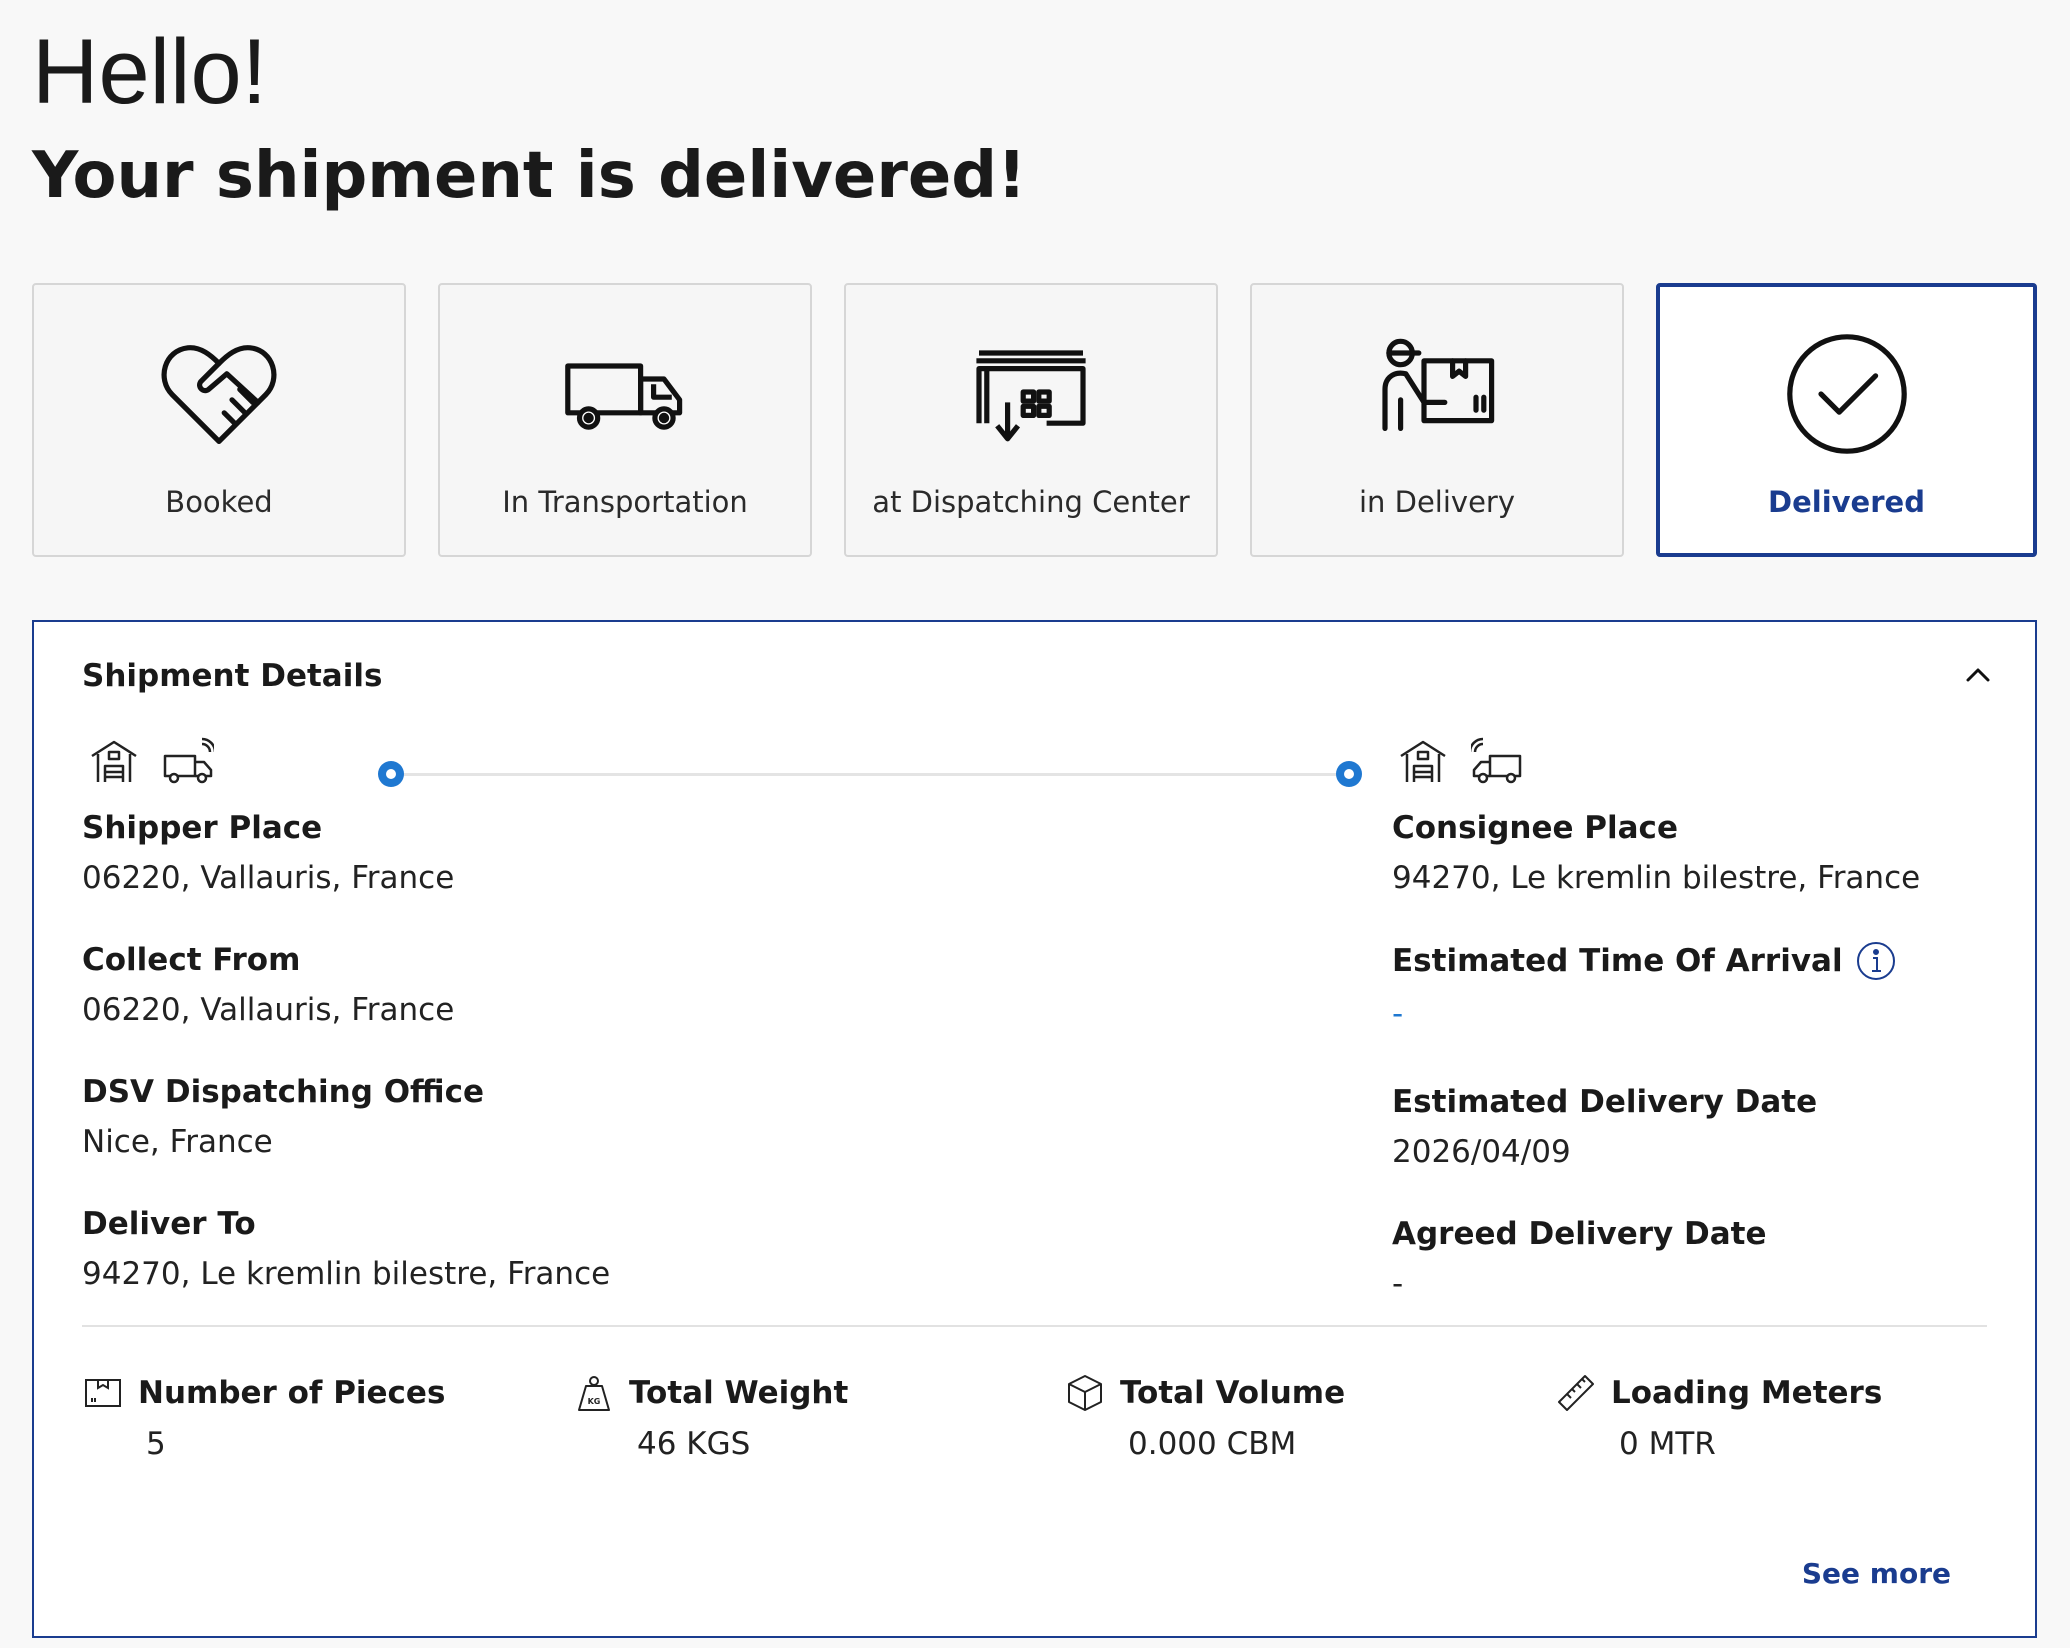 The image size is (2070, 1648). Describe the element at coordinates (1212, 1444) in the screenshot. I see `metric-value: 0.000 CBM` at that location.